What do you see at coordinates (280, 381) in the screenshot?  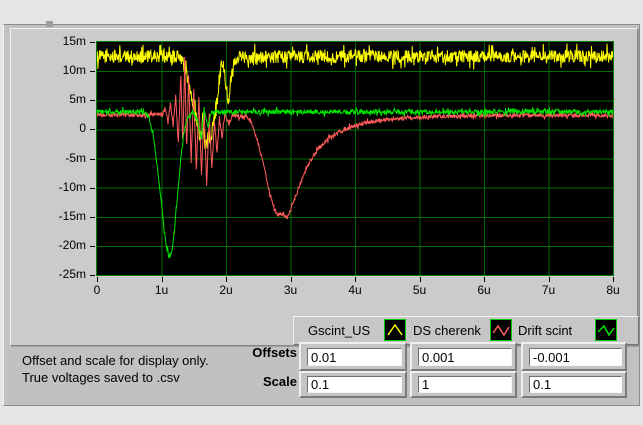 I see `scale-label: Scale` at bounding box center [280, 381].